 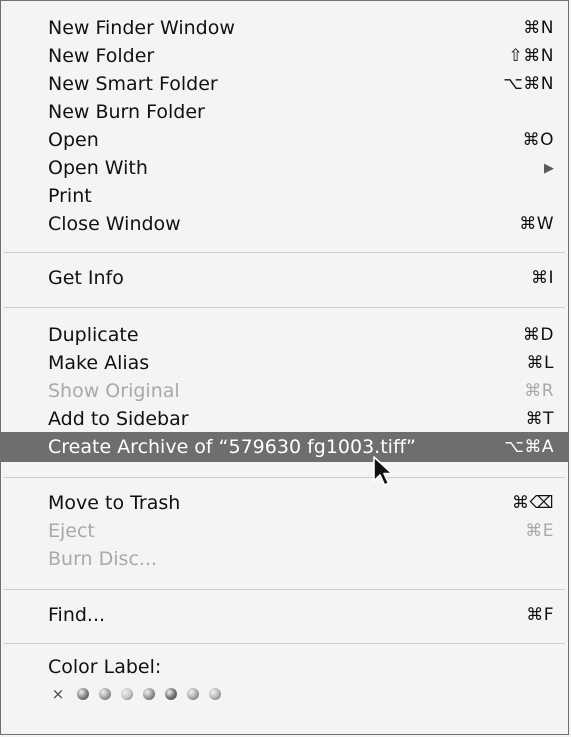 I want to click on menu-item-label: Get Info, so click(x=86, y=278).